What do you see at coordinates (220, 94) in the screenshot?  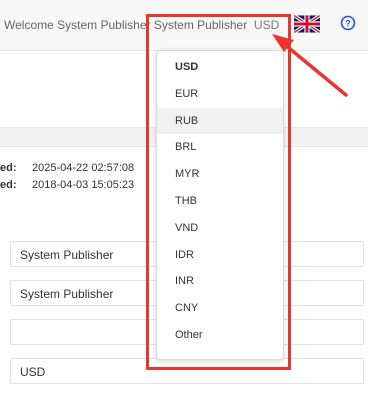 I see `currency-option-eur: EUR` at bounding box center [220, 94].